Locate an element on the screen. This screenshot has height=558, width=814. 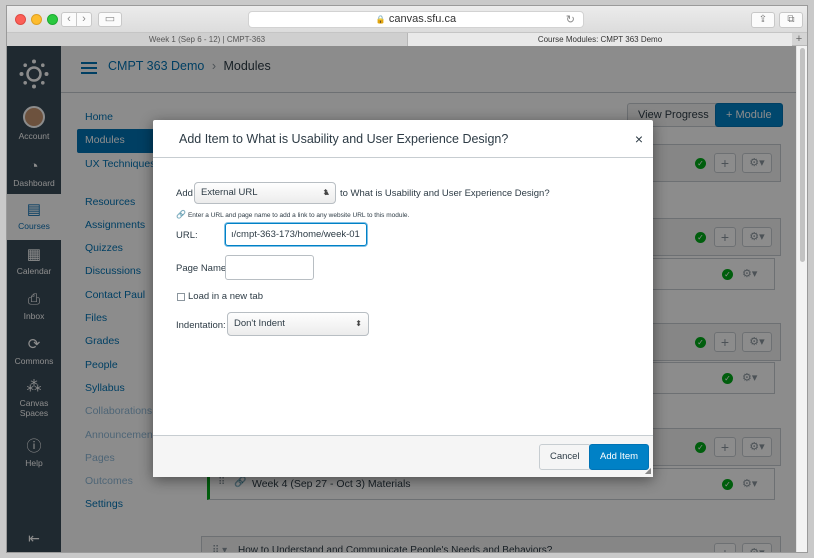
indentation-value: Don't Indent is located at coordinates (259, 323).